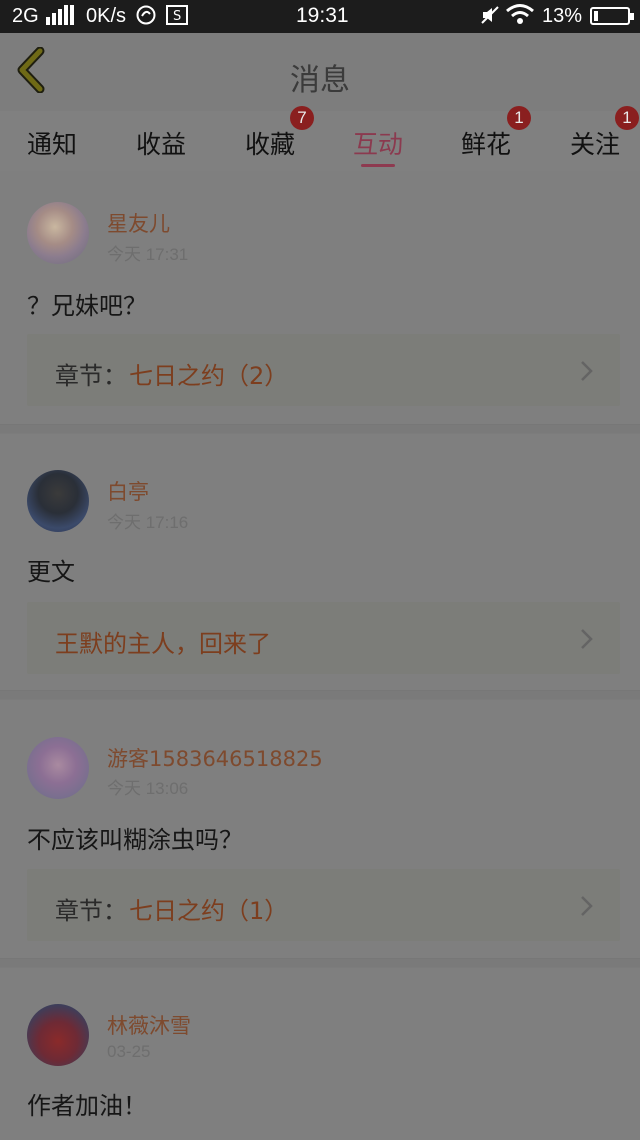 This screenshot has height=1140, width=640. Describe the element at coordinates (562, 16) in the screenshot. I see `battery-percent: 13%` at that location.